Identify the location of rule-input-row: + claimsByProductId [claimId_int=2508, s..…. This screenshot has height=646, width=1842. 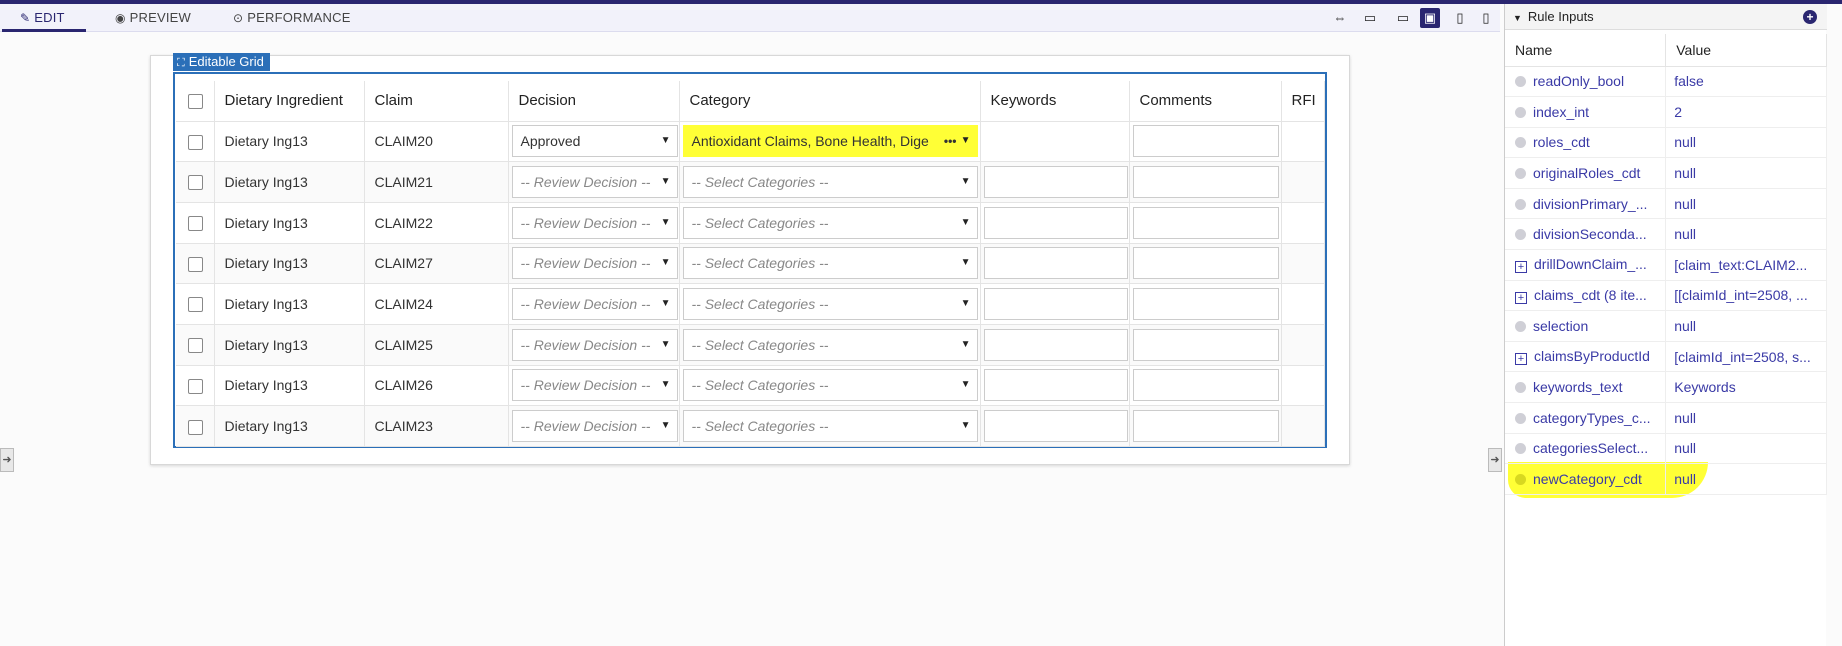
(1666, 357).